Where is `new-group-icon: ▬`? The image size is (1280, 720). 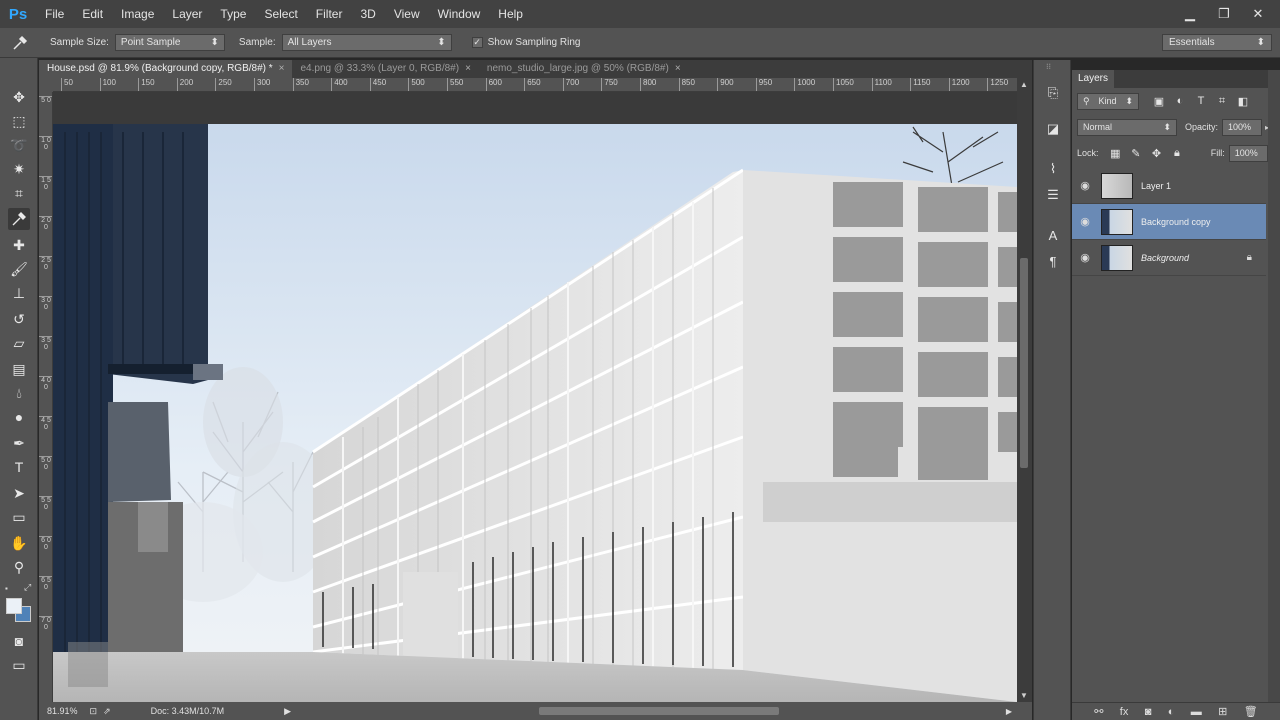
new-group-icon: ▬ is located at coordinates (1196, 712).